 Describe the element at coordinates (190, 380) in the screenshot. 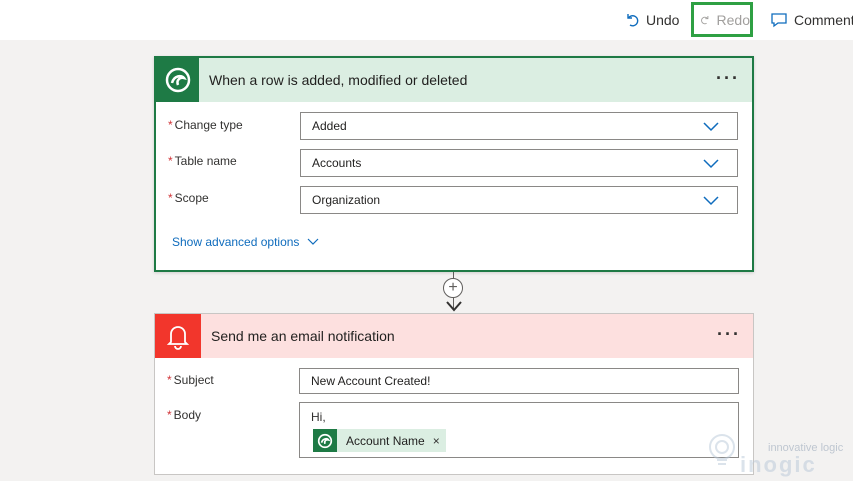

I see `subject-label: * Subject` at that location.